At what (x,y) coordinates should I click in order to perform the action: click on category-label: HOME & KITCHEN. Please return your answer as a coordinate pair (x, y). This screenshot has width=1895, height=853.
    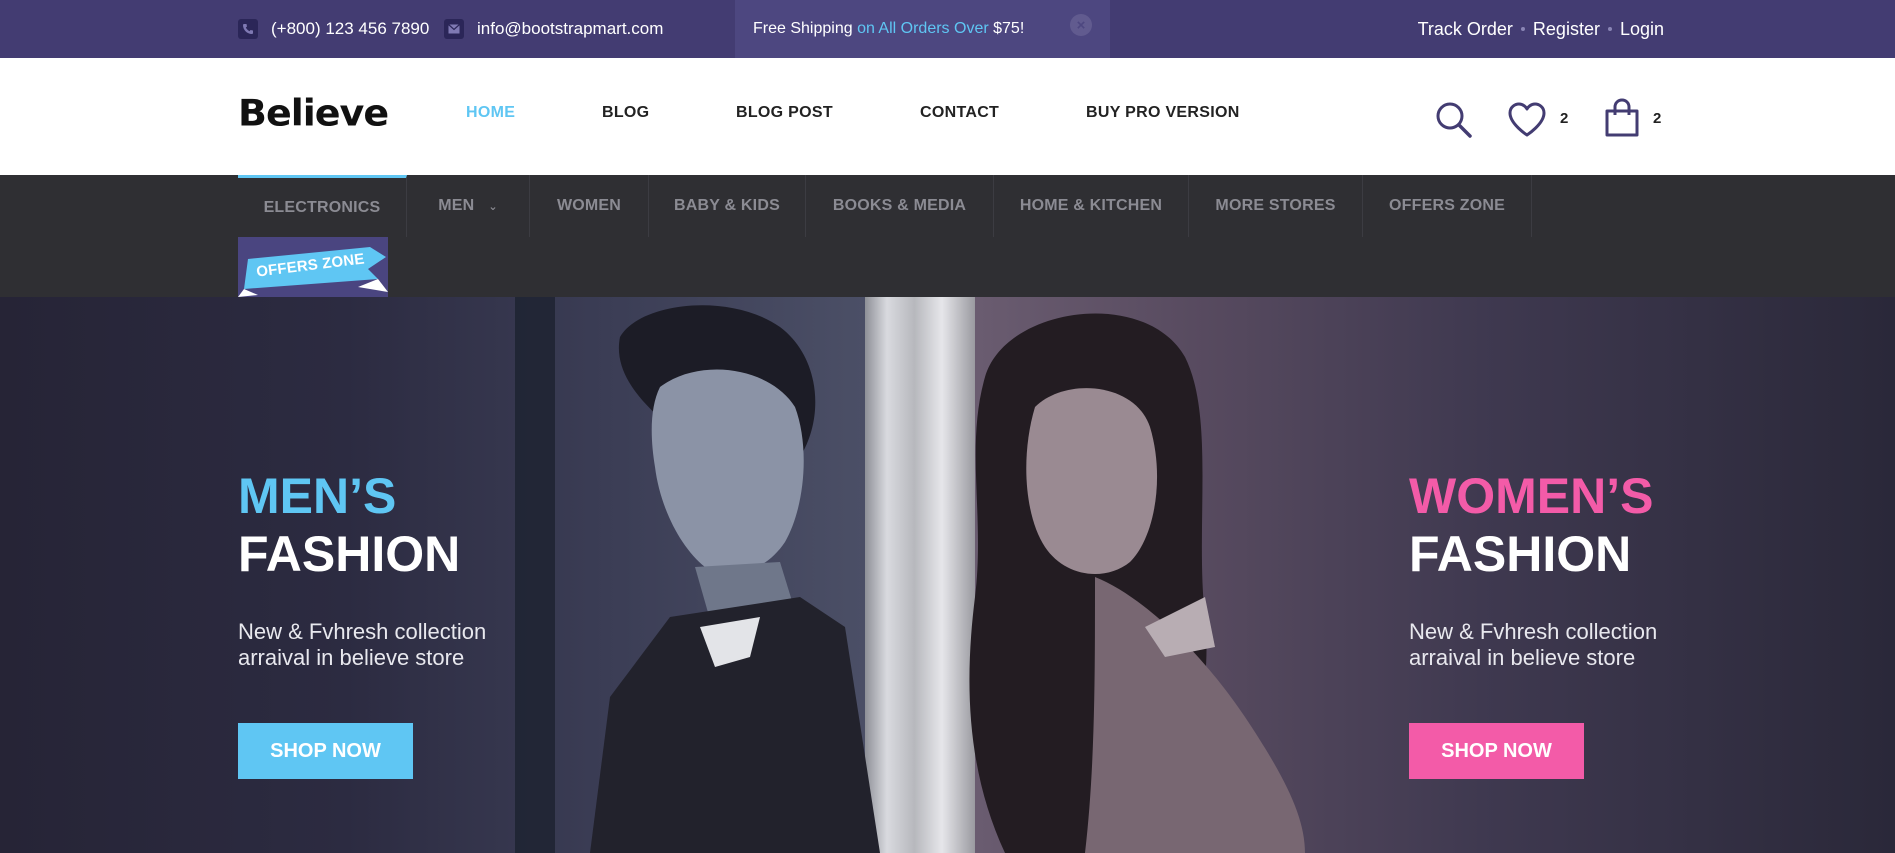
    Looking at the image, I should click on (1091, 205).